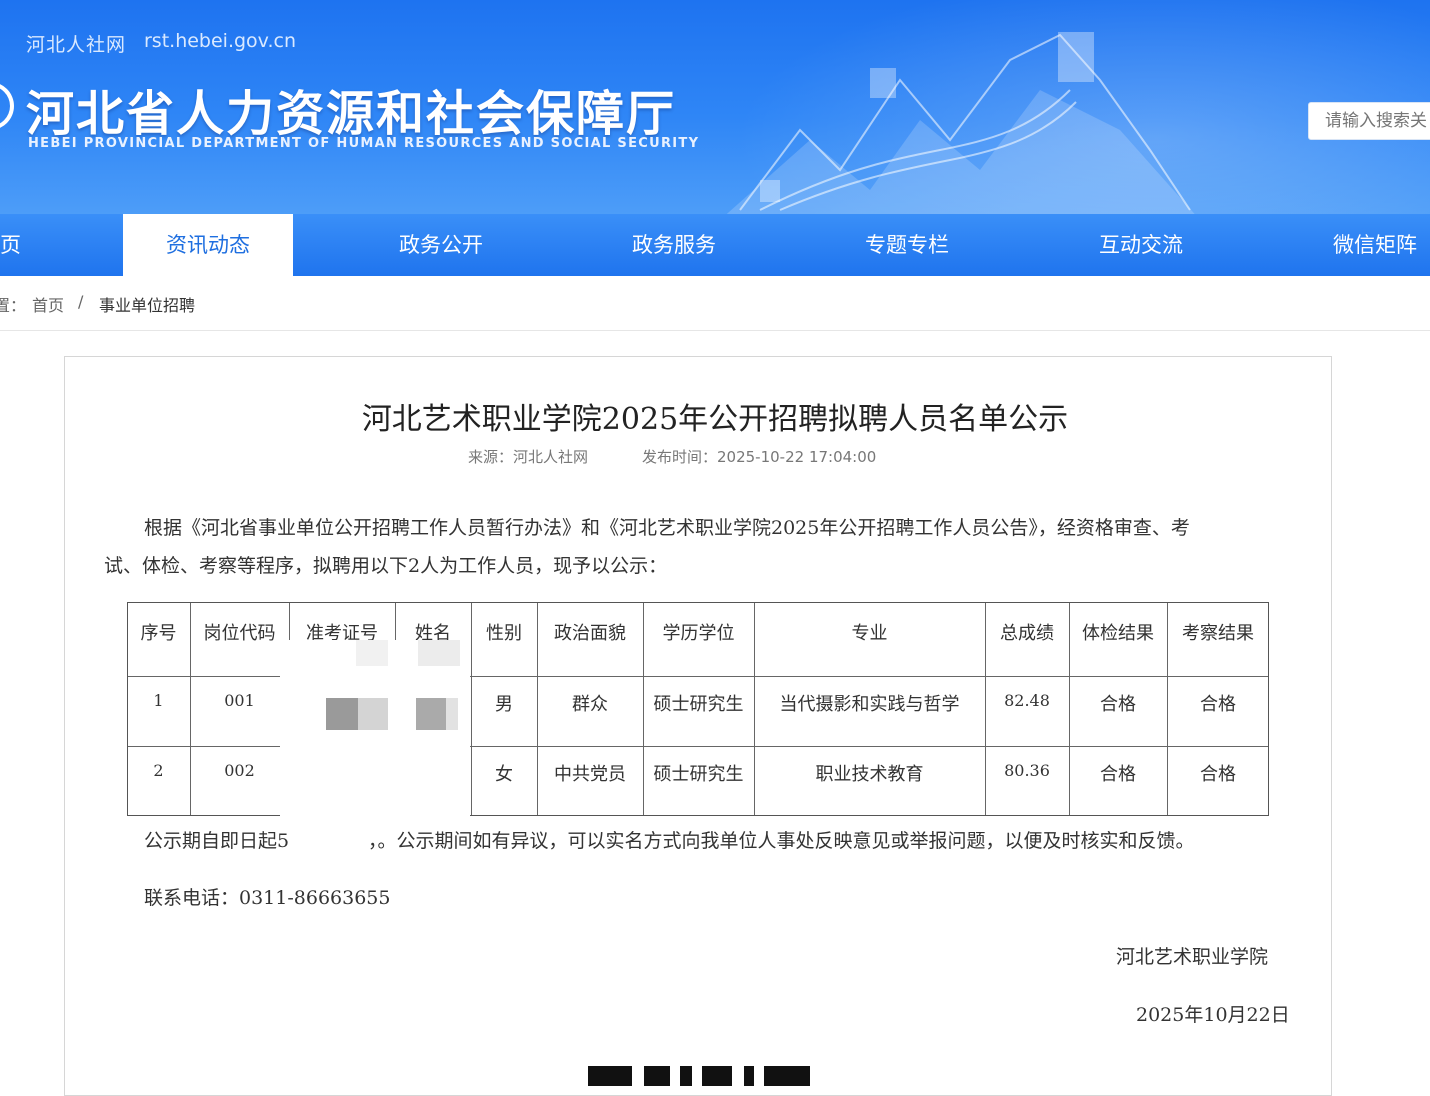  What do you see at coordinates (239, 700) in the screenshot?
I see `row1-code: 001` at bounding box center [239, 700].